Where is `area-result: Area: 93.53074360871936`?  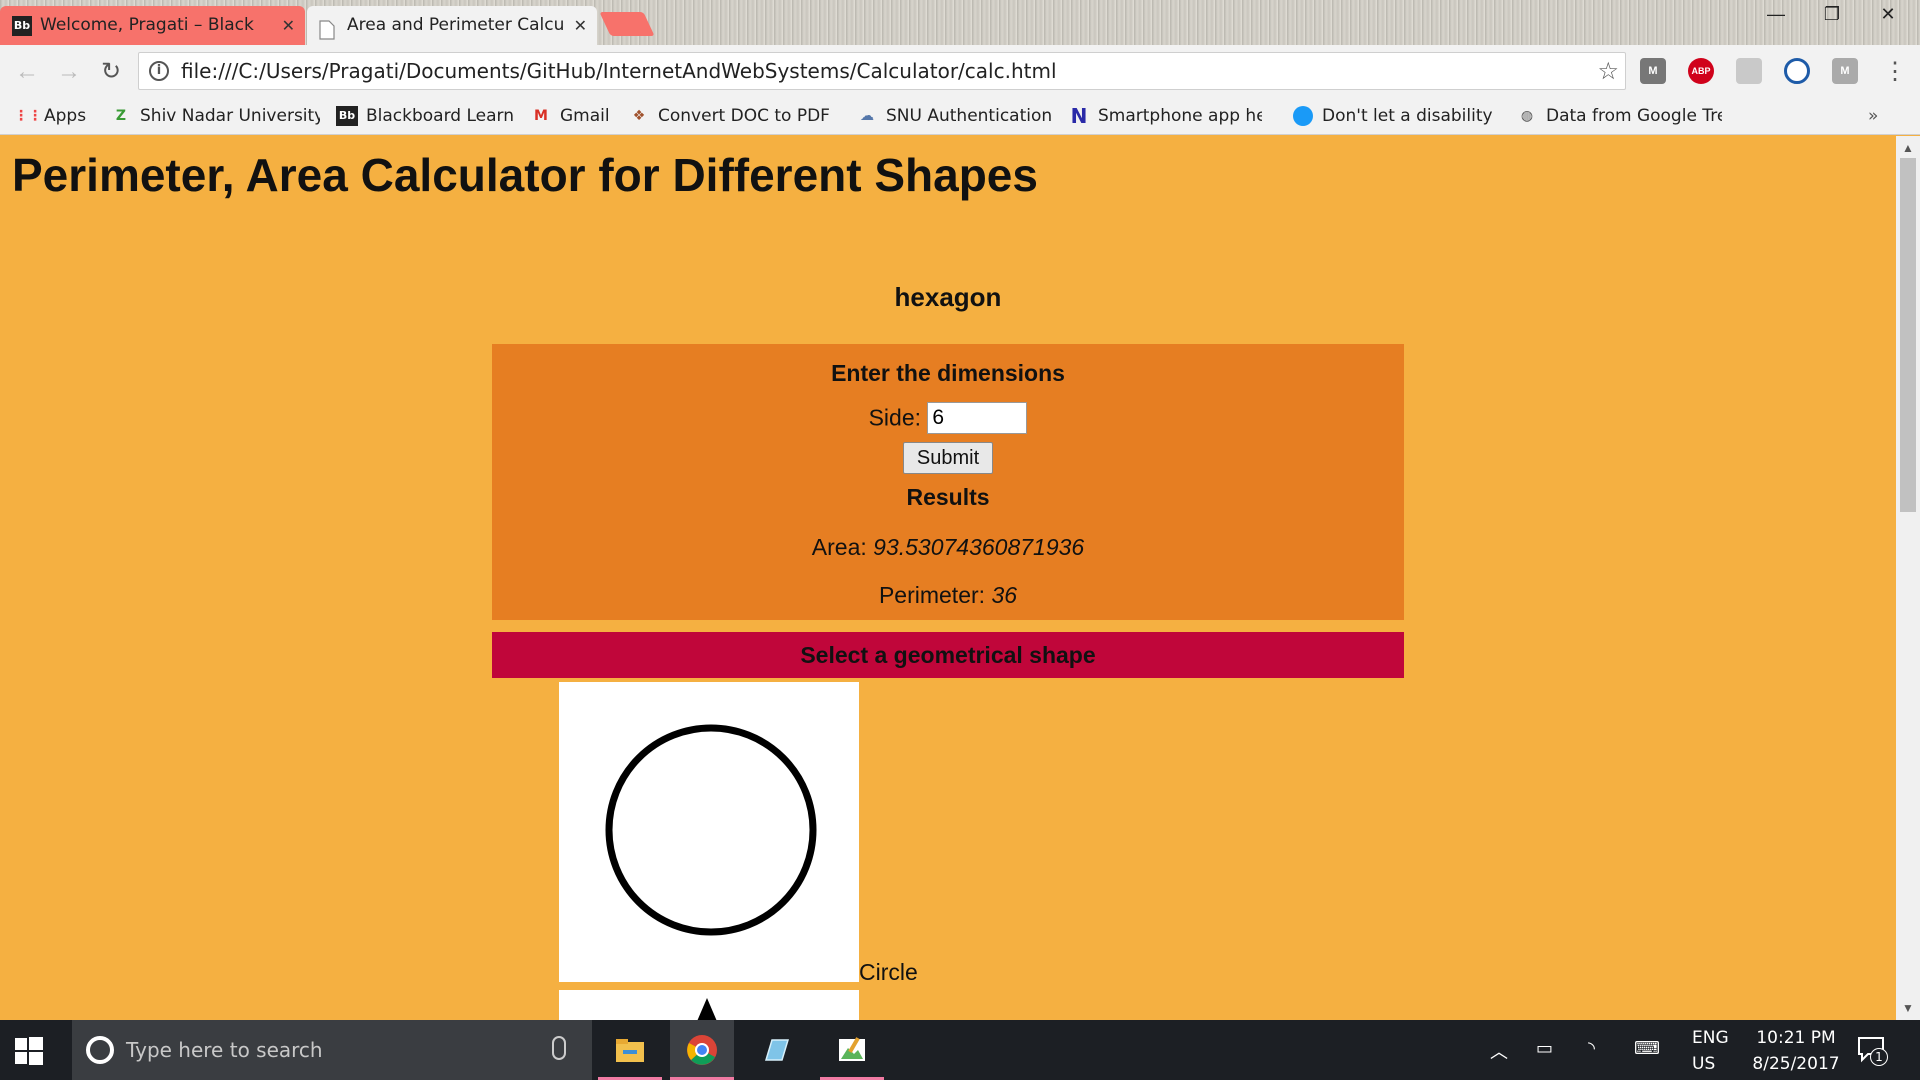 area-result: Area: 93.53074360871936 is located at coordinates (948, 547).